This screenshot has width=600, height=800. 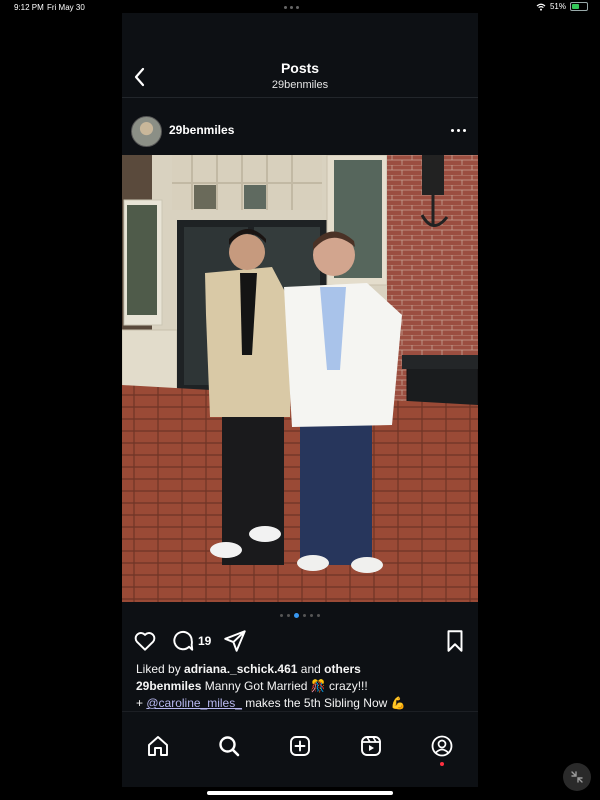 I want to click on status-time: 9:12 PM, so click(x=29, y=7).